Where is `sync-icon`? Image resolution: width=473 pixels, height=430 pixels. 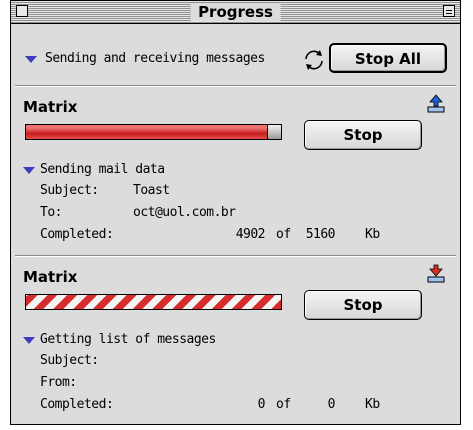 sync-icon is located at coordinates (314, 60).